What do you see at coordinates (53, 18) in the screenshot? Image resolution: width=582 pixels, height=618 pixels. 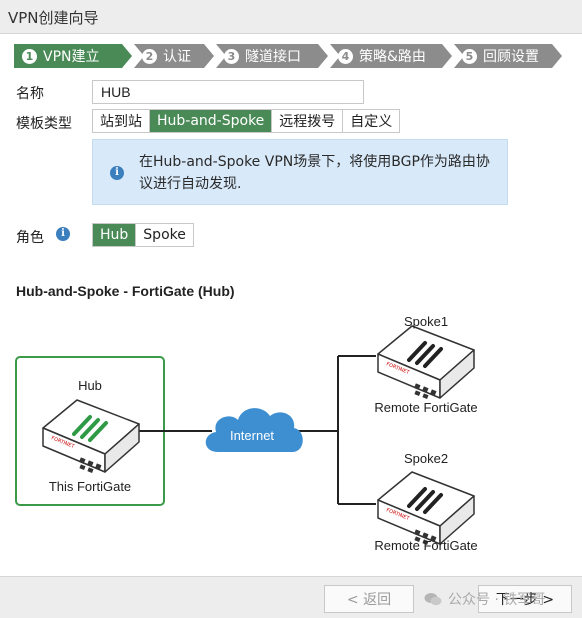 I see `window-title: VPN创建向导` at bounding box center [53, 18].